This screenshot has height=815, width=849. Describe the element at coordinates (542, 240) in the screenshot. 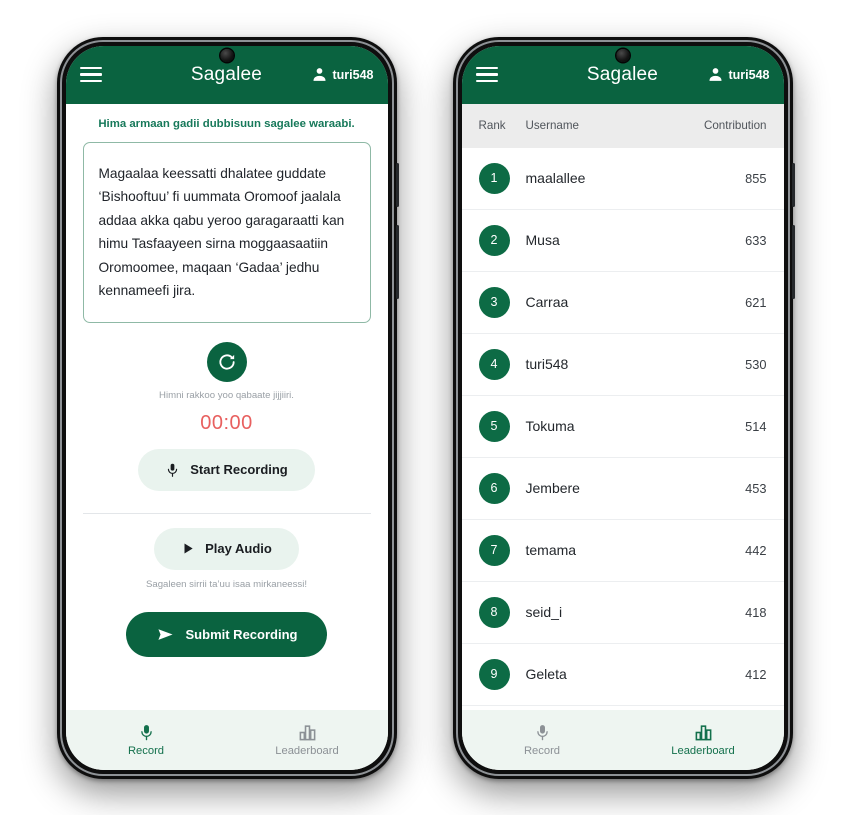

I see `row-username: Musa` at that location.